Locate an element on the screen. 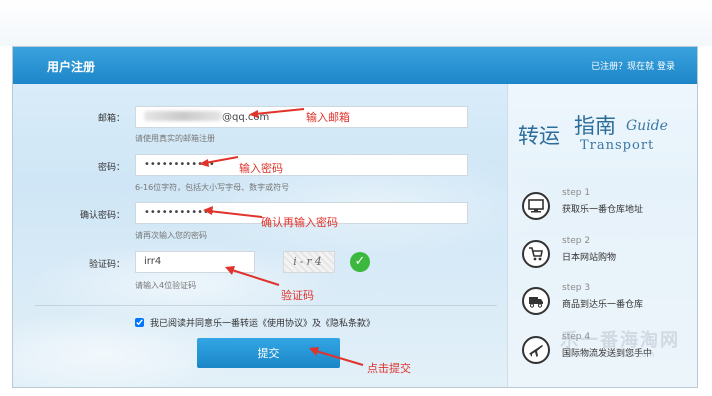 The image size is (712, 396). guide-title: 转运 指南 Guide Transport is located at coordinates (603, 137).